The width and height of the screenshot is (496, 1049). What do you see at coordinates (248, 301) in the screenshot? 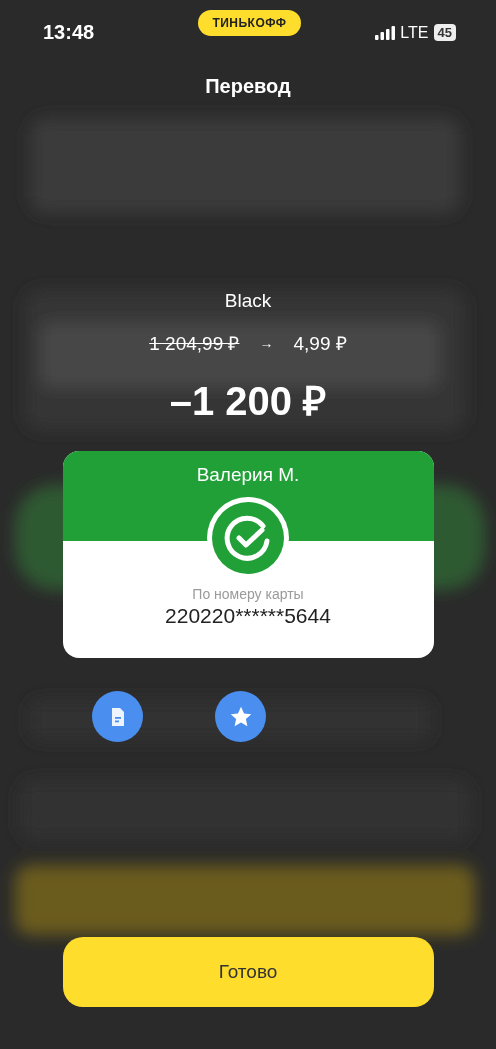
I see `account-name: Black` at bounding box center [248, 301].